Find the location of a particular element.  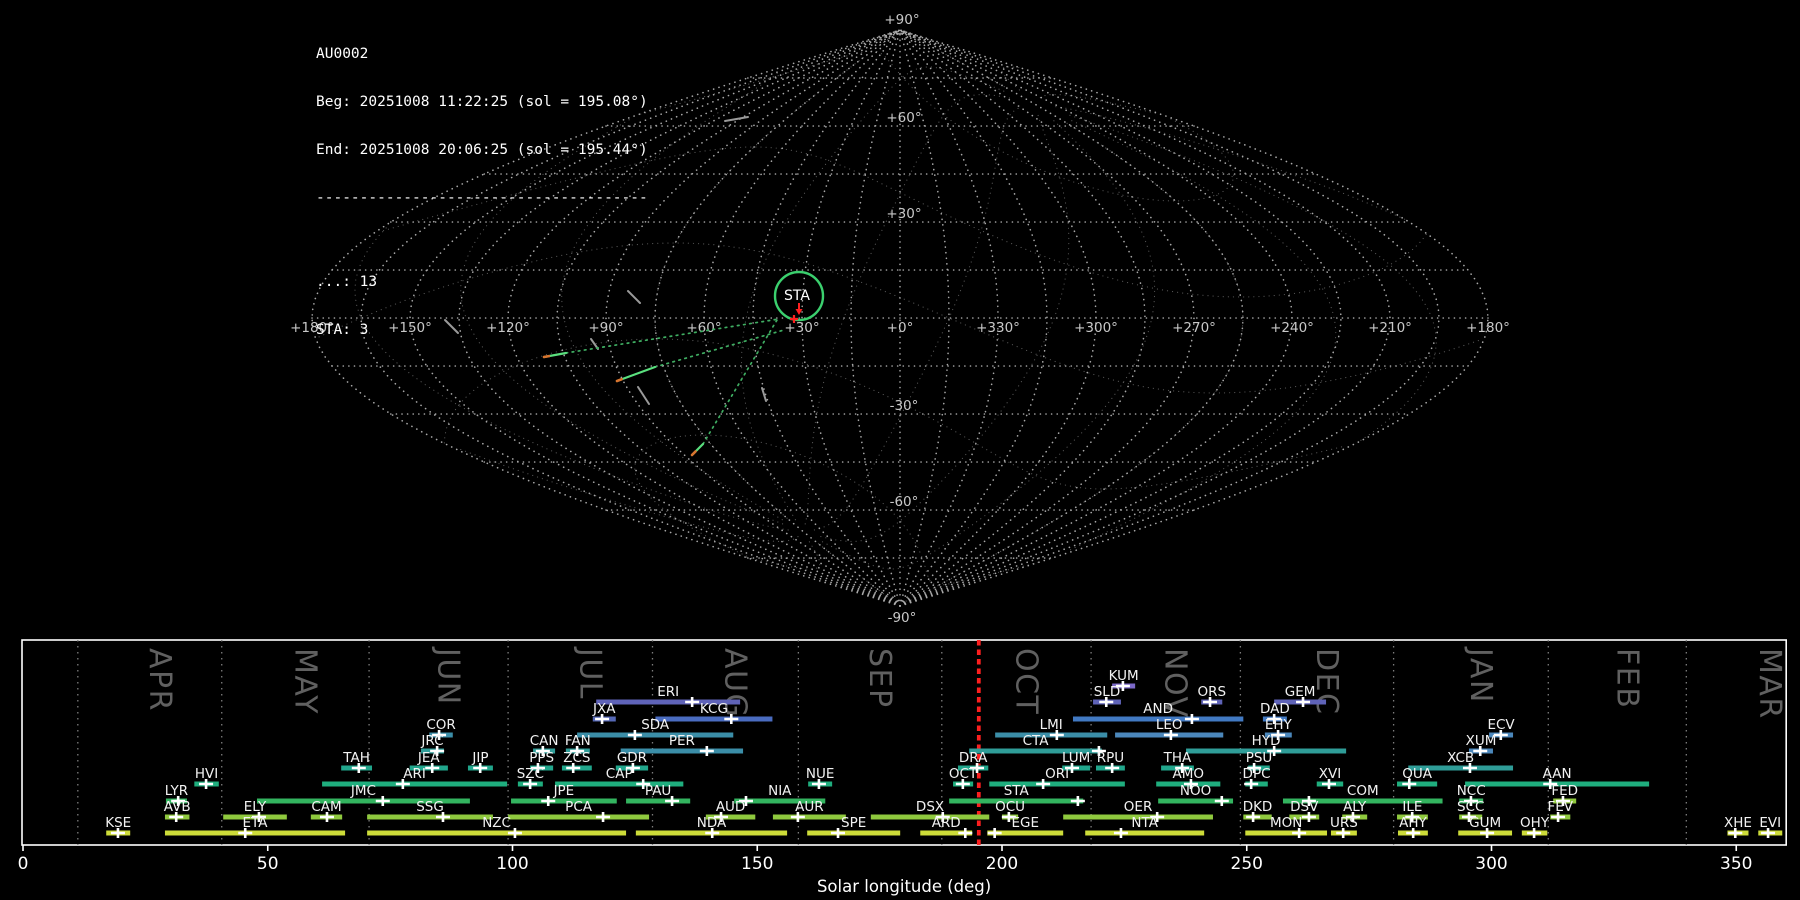

shower-label-EVI: EVI is located at coordinates (1770, 823).